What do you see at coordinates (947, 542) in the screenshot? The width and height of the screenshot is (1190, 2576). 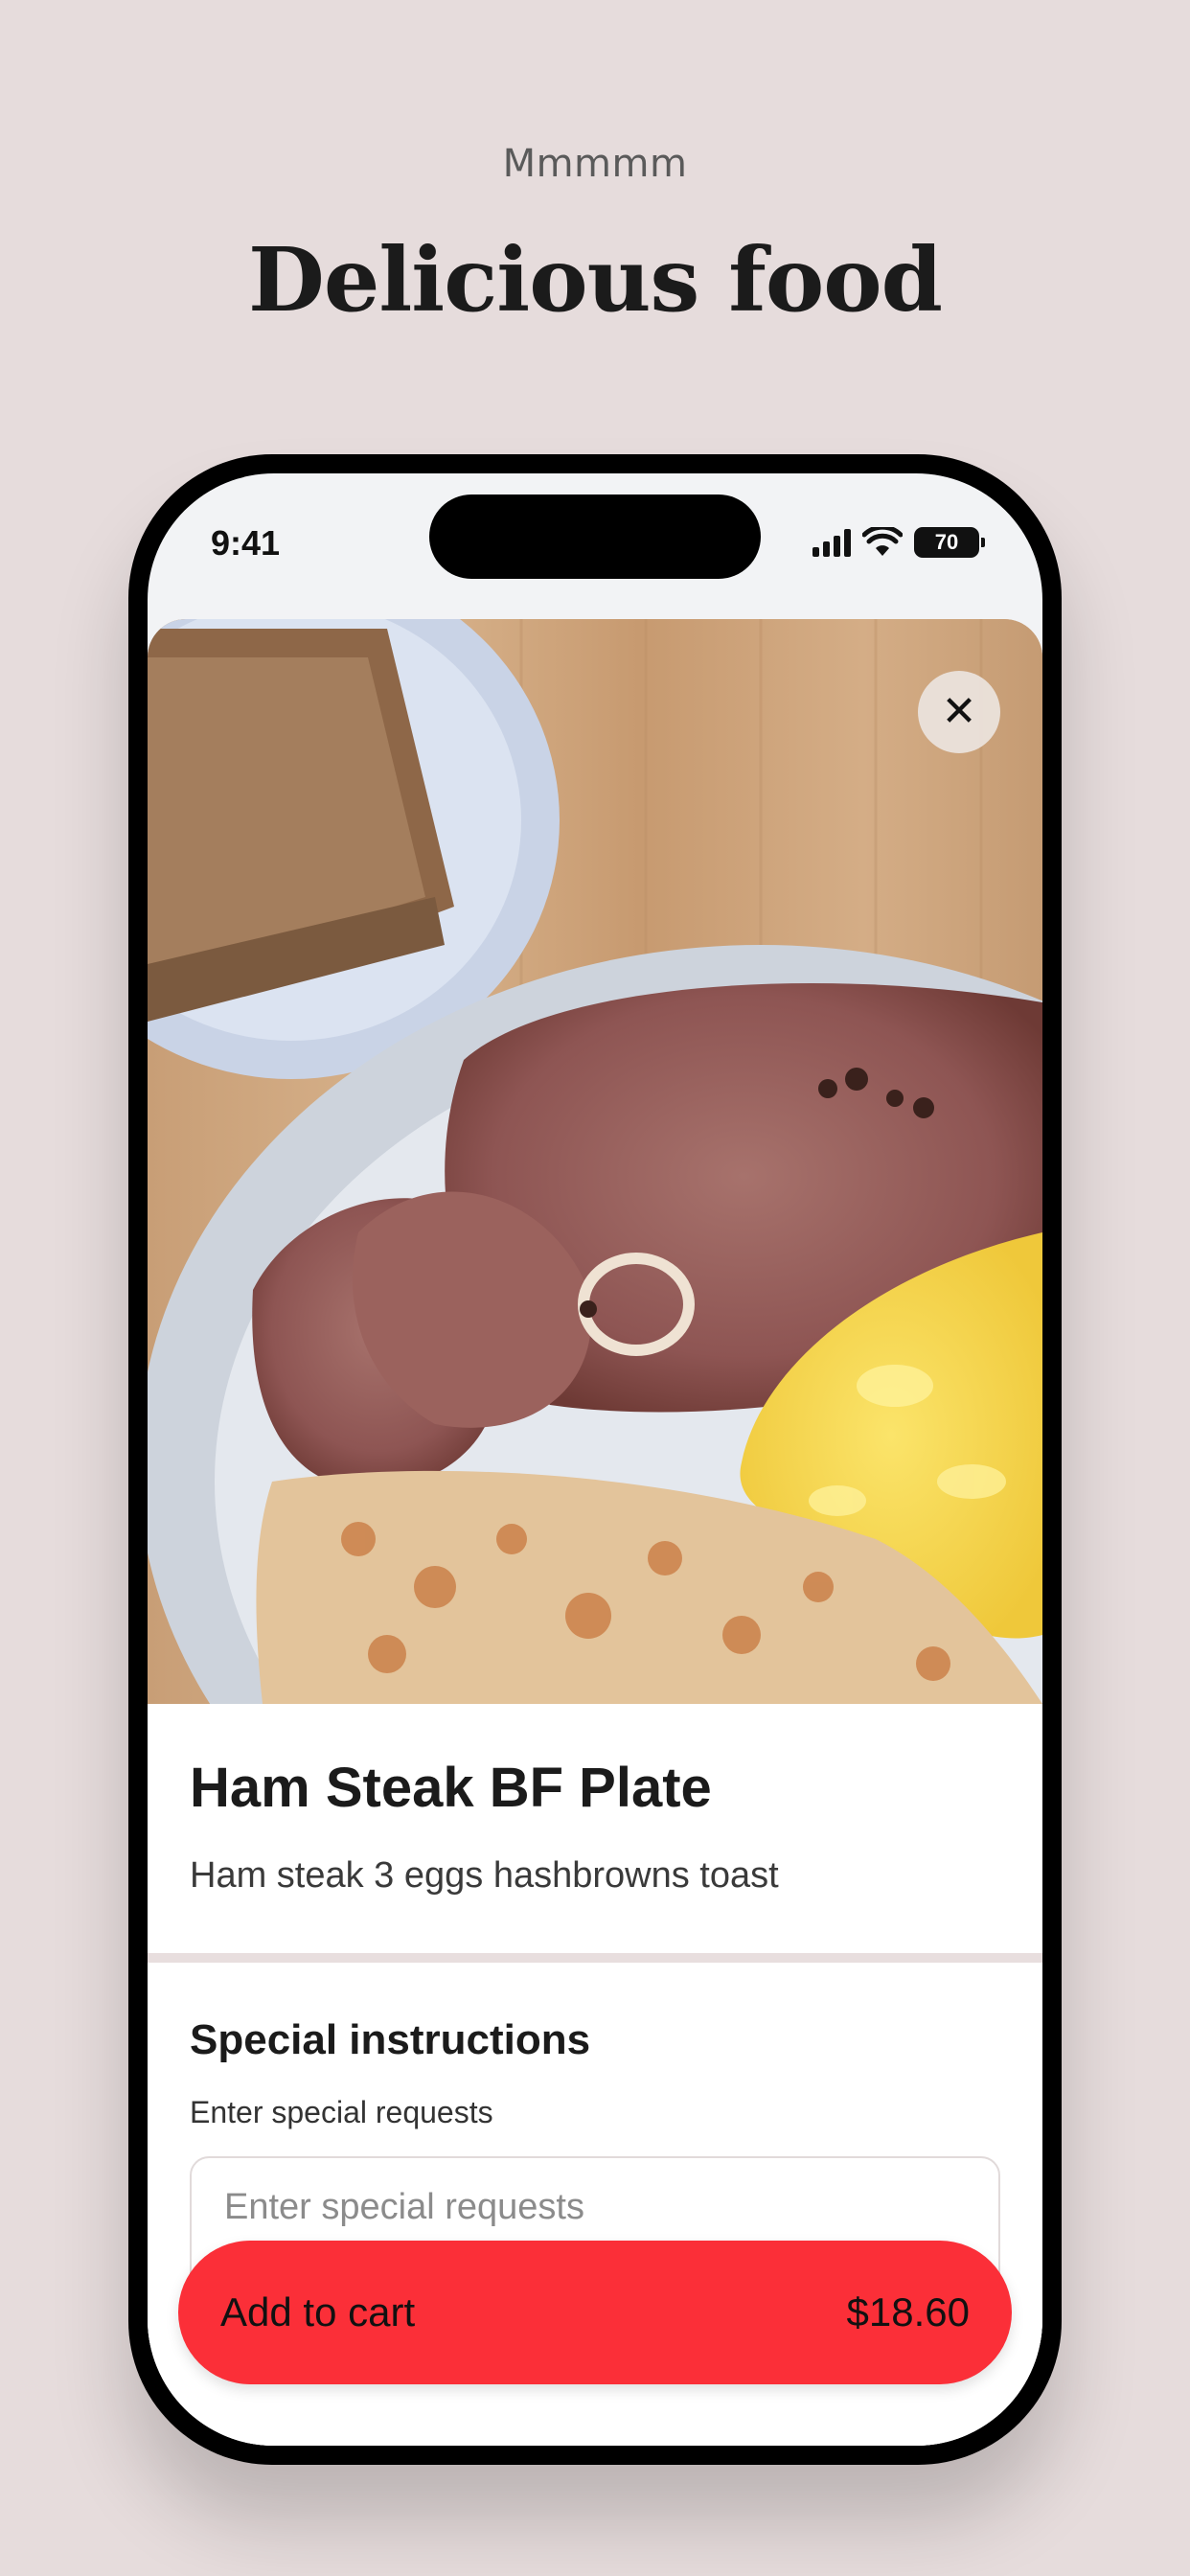 I see `battery-level: 70` at bounding box center [947, 542].